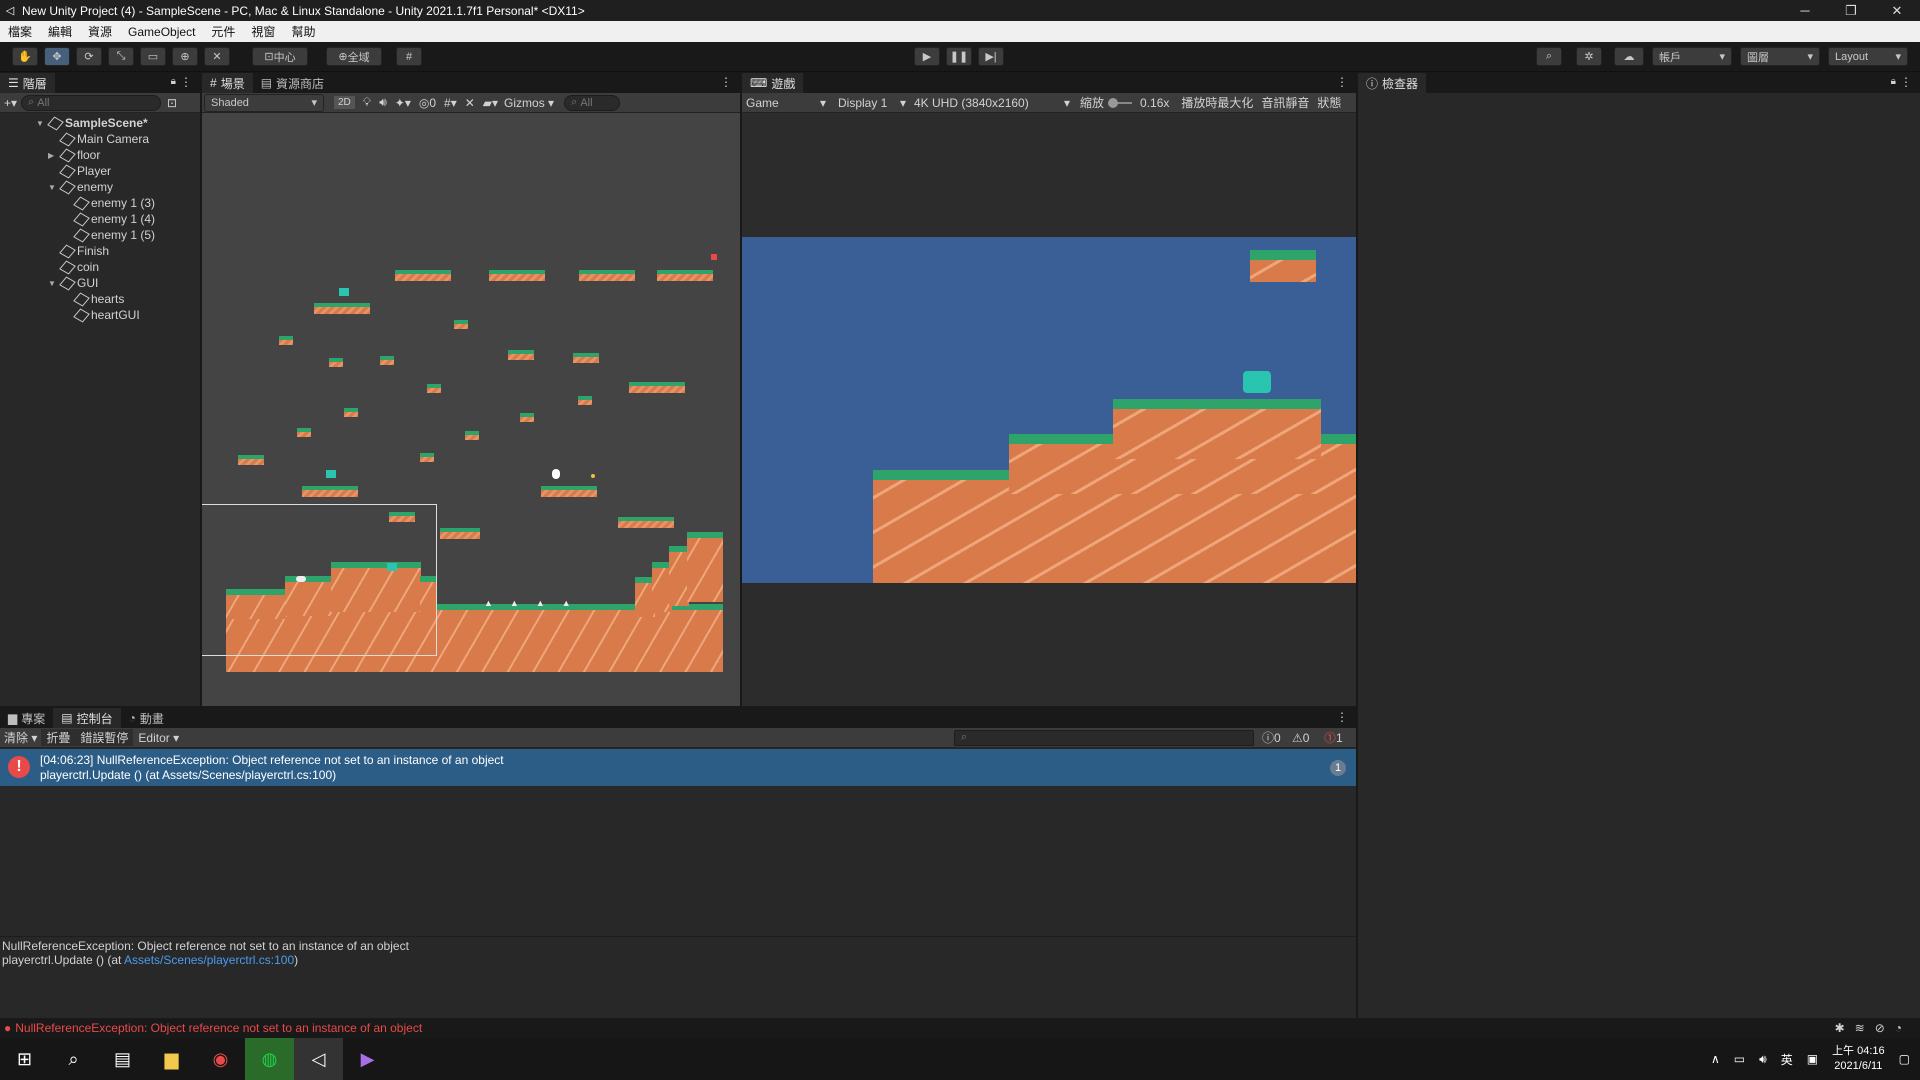 The width and height of the screenshot is (1920, 1080). What do you see at coordinates (1805, 10) in the screenshot?
I see `minimize-button: ─` at bounding box center [1805, 10].